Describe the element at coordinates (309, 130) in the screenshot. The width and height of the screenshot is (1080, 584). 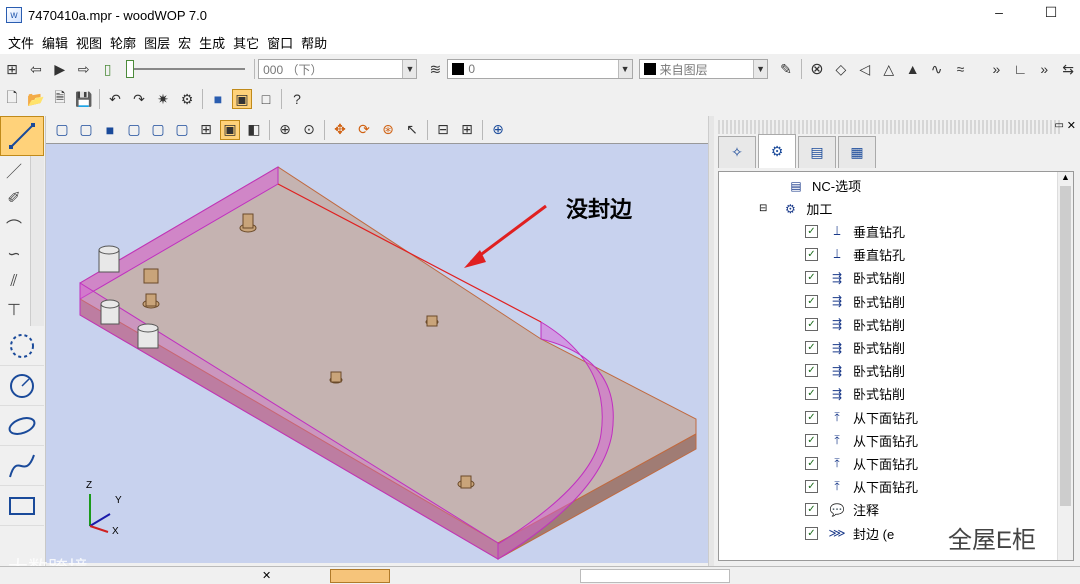
I see `zoom-fit-icon: ⊙` at that location.